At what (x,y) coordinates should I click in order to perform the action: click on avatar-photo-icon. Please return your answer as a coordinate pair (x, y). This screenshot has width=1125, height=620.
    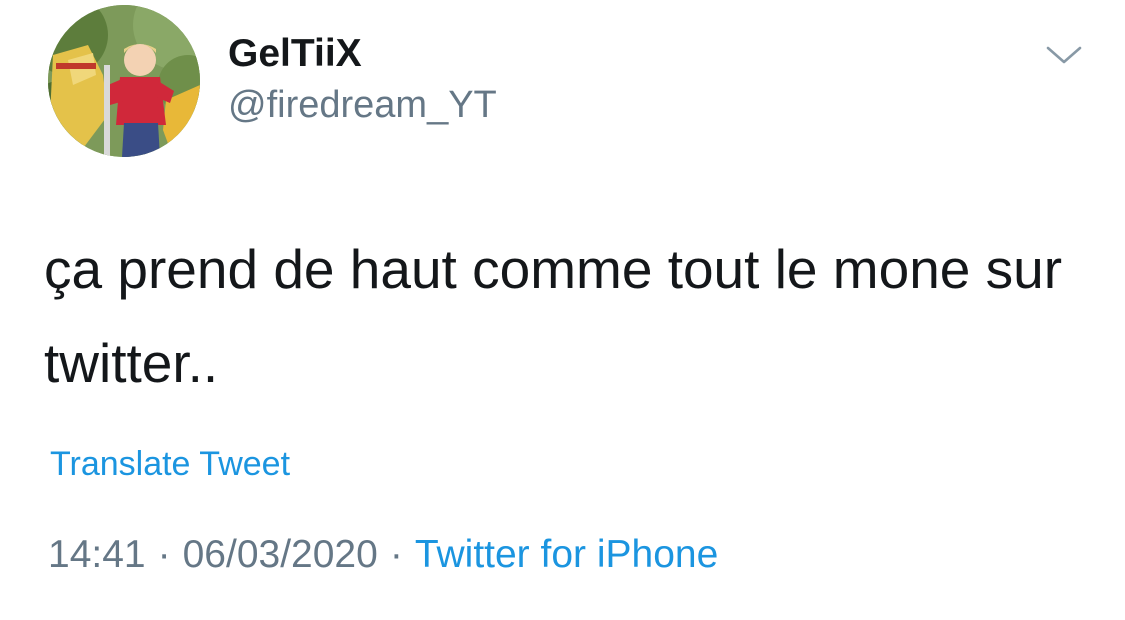
    Looking at the image, I should click on (124, 81).